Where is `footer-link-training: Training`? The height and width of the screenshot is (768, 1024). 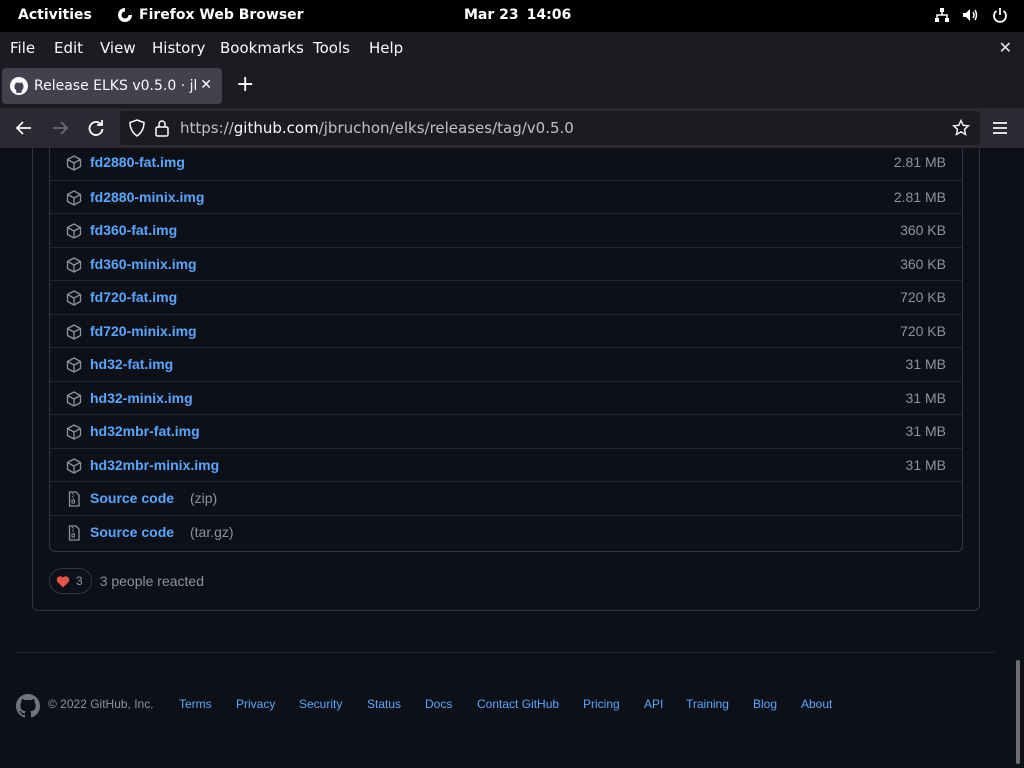 footer-link-training: Training is located at coordinates (707, 704).